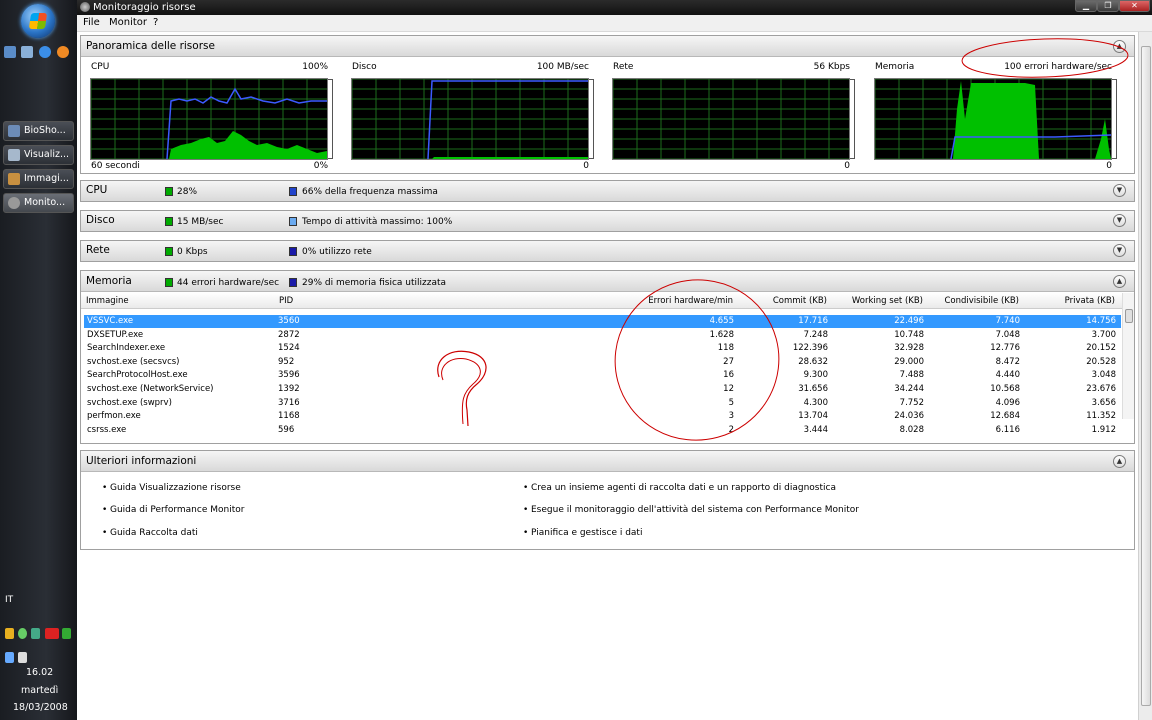  I want to click on network-icon, so click(35, 633).